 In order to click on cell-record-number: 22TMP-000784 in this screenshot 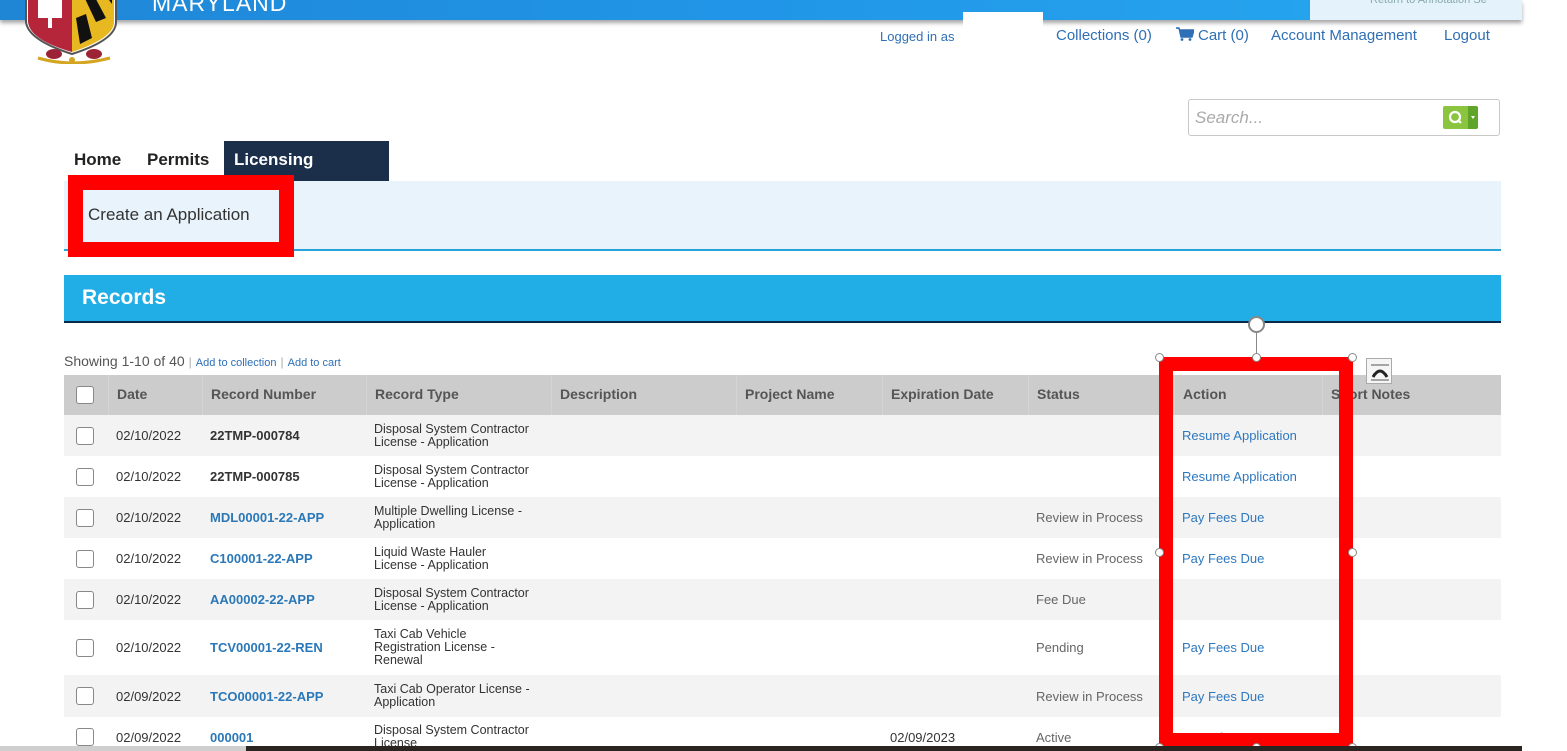, I will do `click(255, 435)`.